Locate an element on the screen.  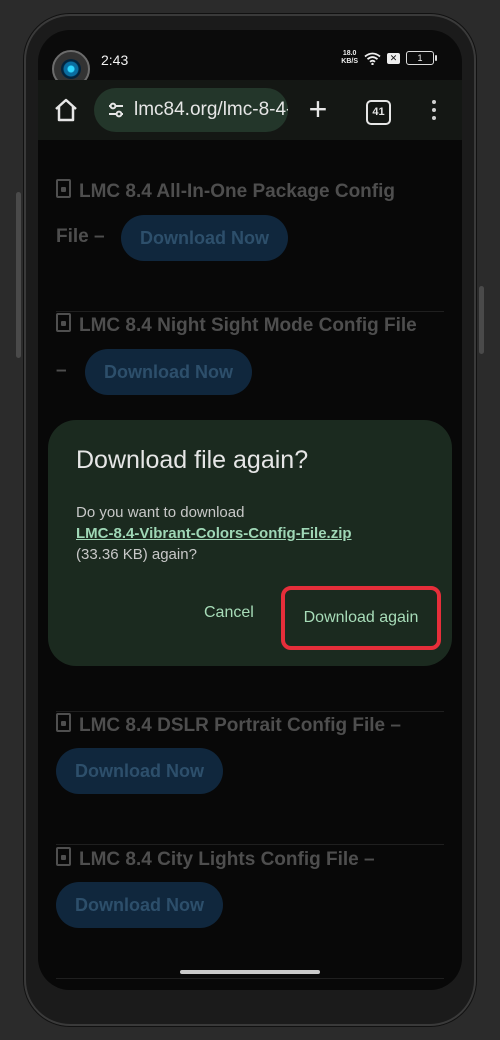
battery-level: 1 is located at coordinates (420, 58).